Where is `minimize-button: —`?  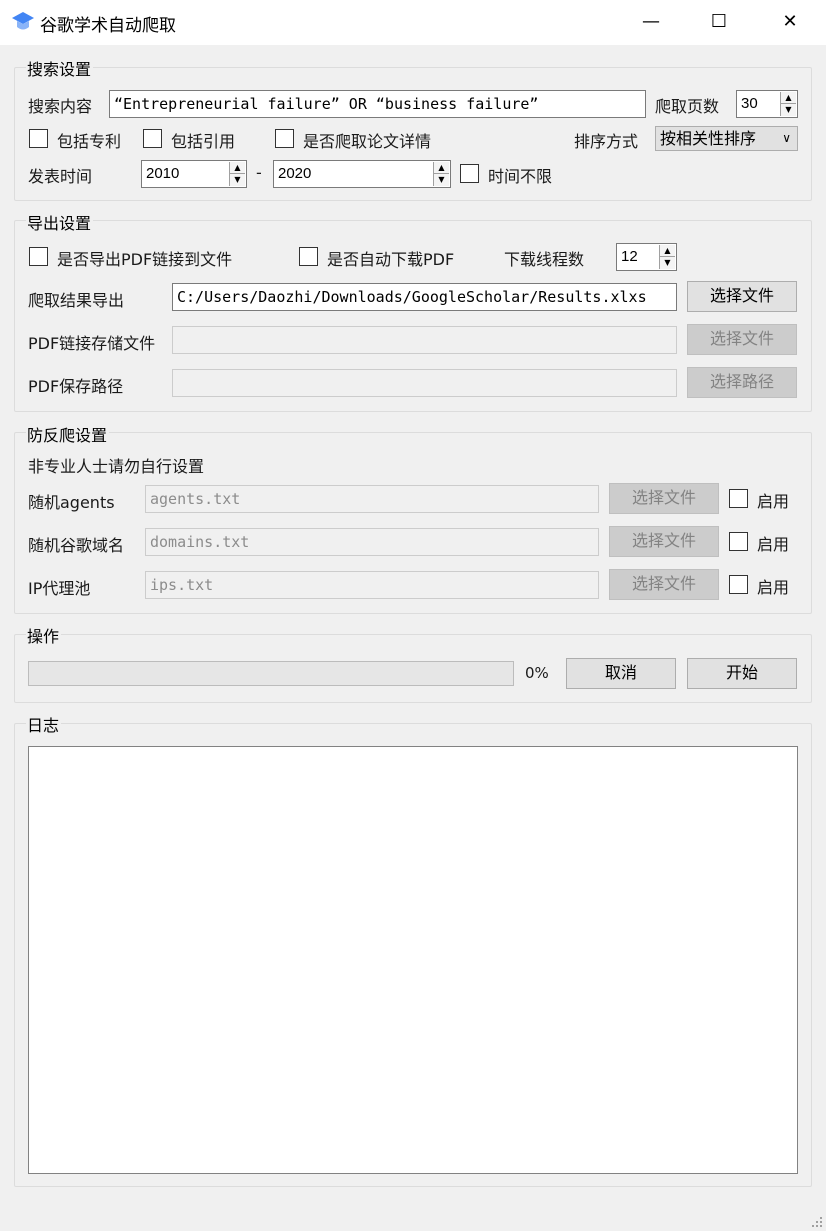 minimize-button: — is located at coordinates (651, 22).